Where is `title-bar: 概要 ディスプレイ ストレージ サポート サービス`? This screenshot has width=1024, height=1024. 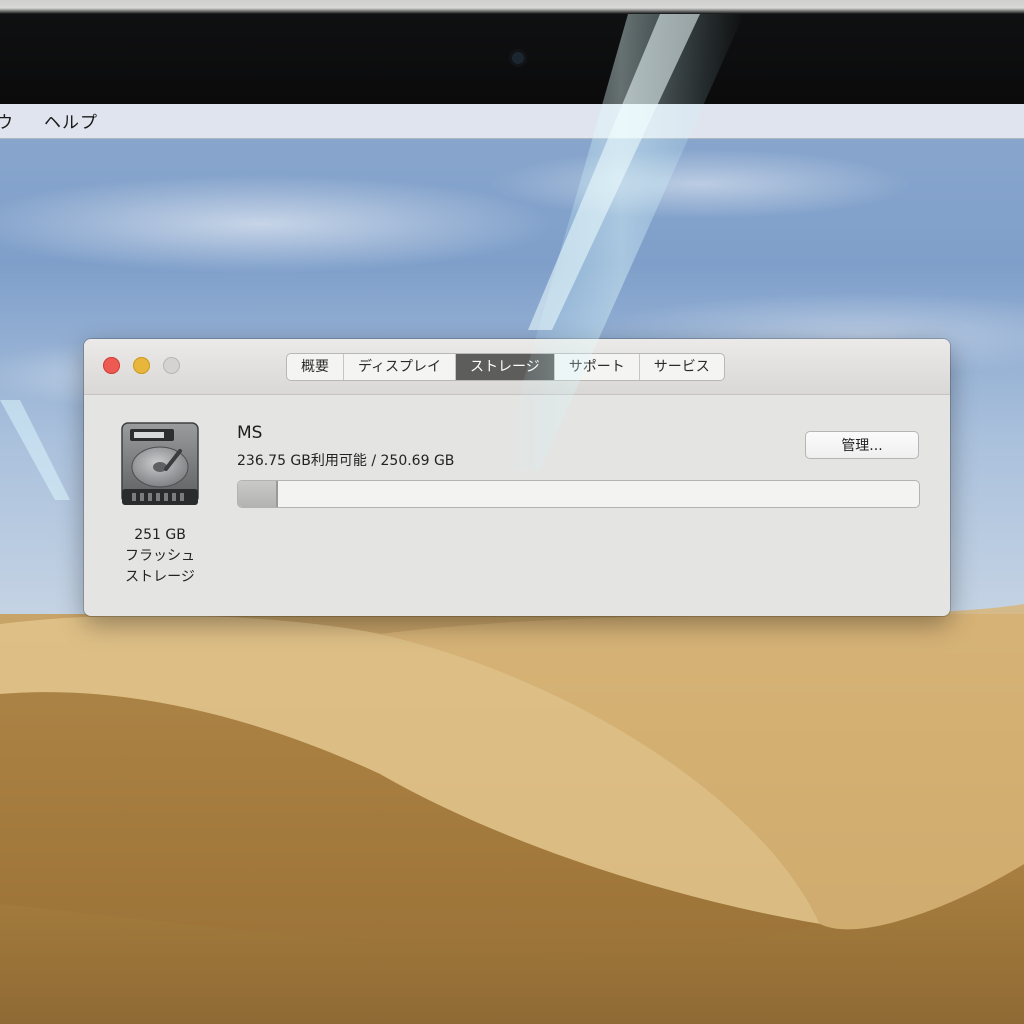
title-bar: 概要 ディスプレイ ストレージ サポート サービス is located at coordinates (517, 367).